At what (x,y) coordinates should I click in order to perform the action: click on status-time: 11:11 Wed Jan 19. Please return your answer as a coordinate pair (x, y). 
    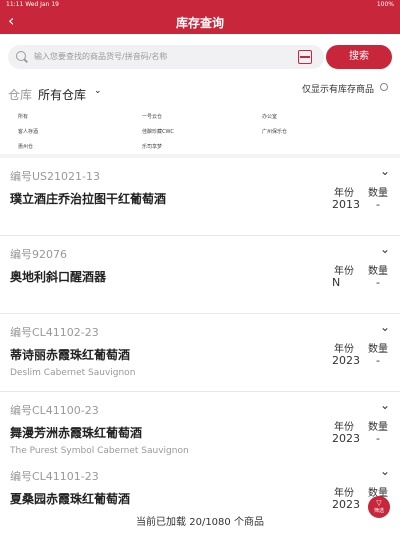
    Looking at the image, I should click on (32, 4).